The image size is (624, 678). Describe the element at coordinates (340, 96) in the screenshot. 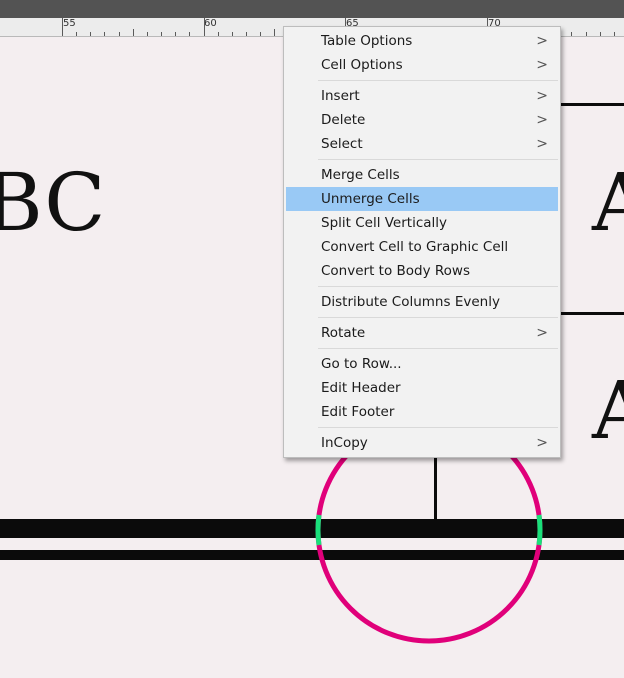

I see `menu-label: Insert` at that location.